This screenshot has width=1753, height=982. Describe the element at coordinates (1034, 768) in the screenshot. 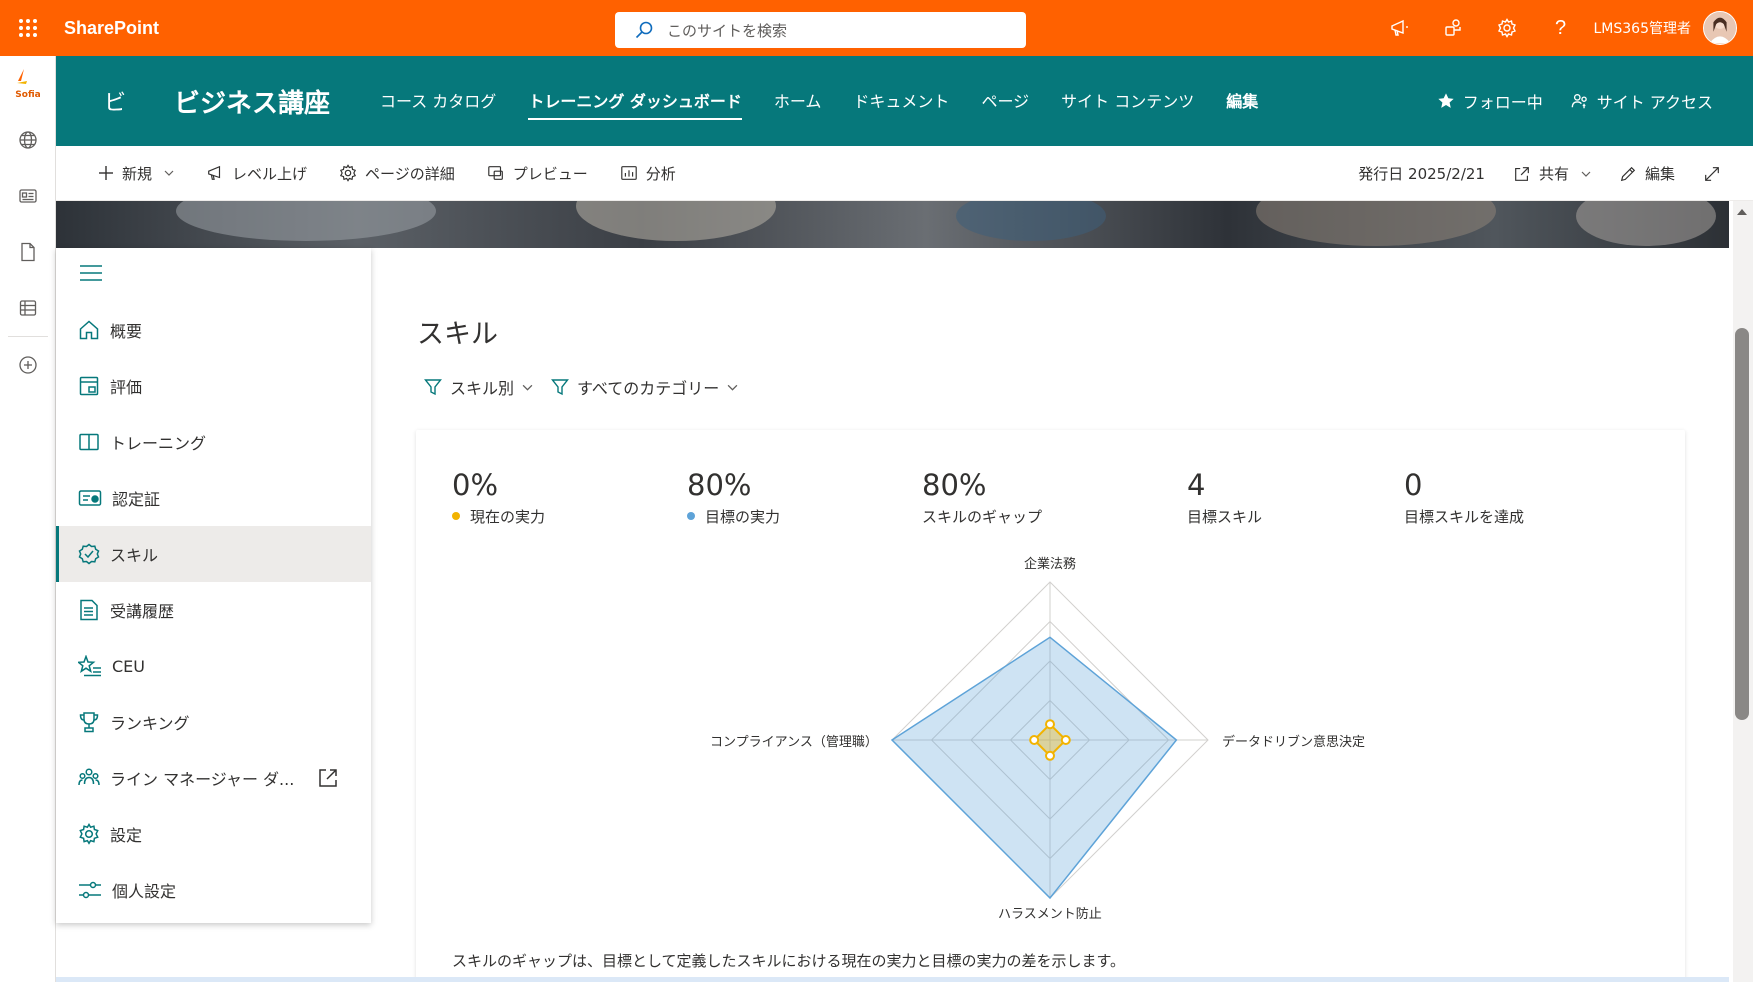

I see `radar-series-target` at that location.